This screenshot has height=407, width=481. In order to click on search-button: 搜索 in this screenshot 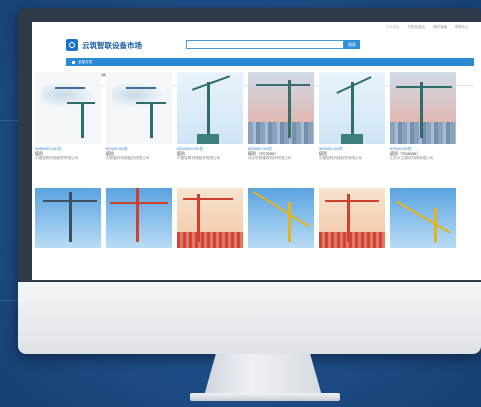, I will do `click(352, 44)`.